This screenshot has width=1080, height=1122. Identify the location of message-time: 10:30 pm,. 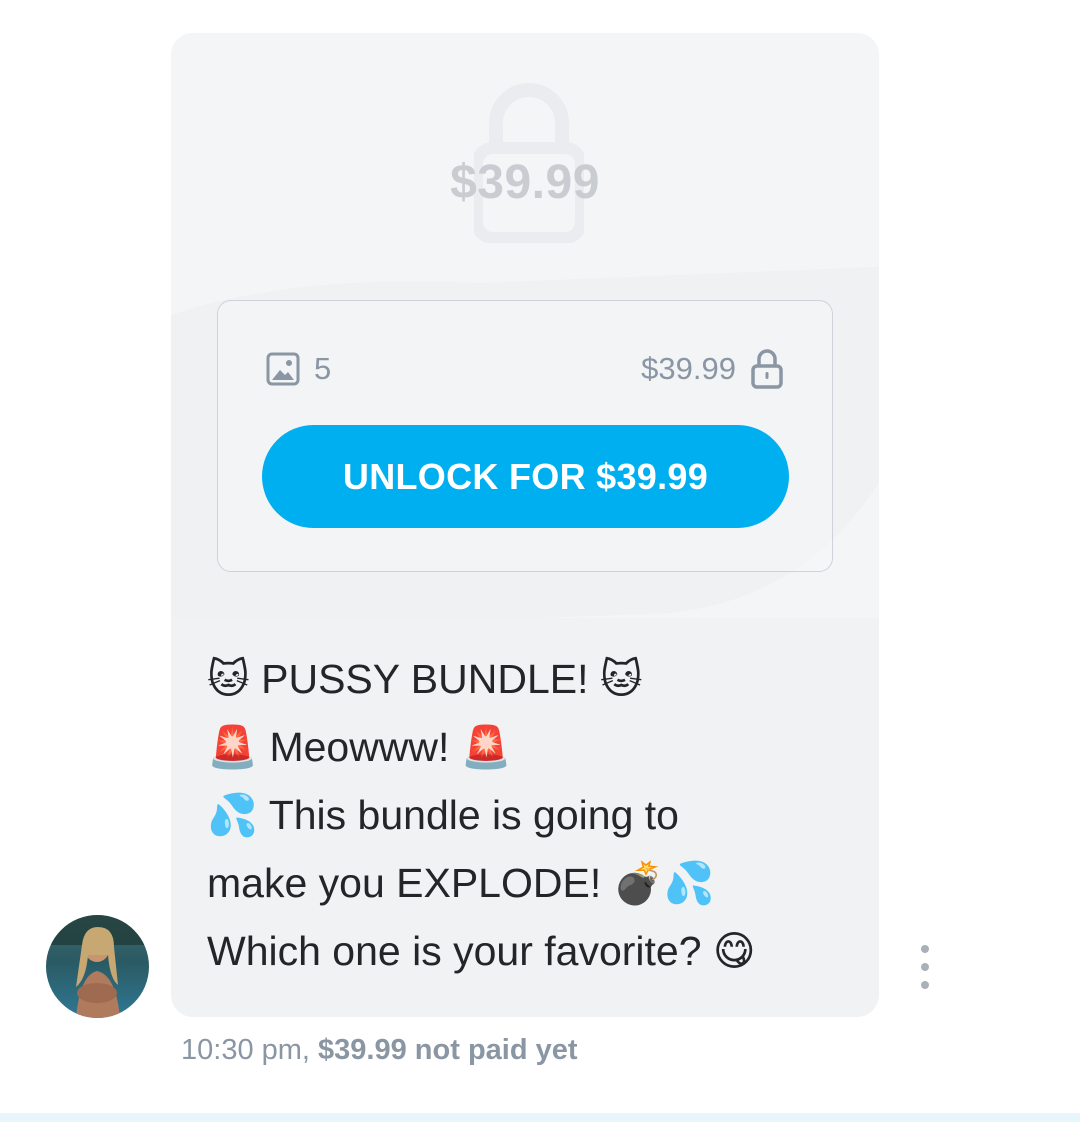
(245, 1050).